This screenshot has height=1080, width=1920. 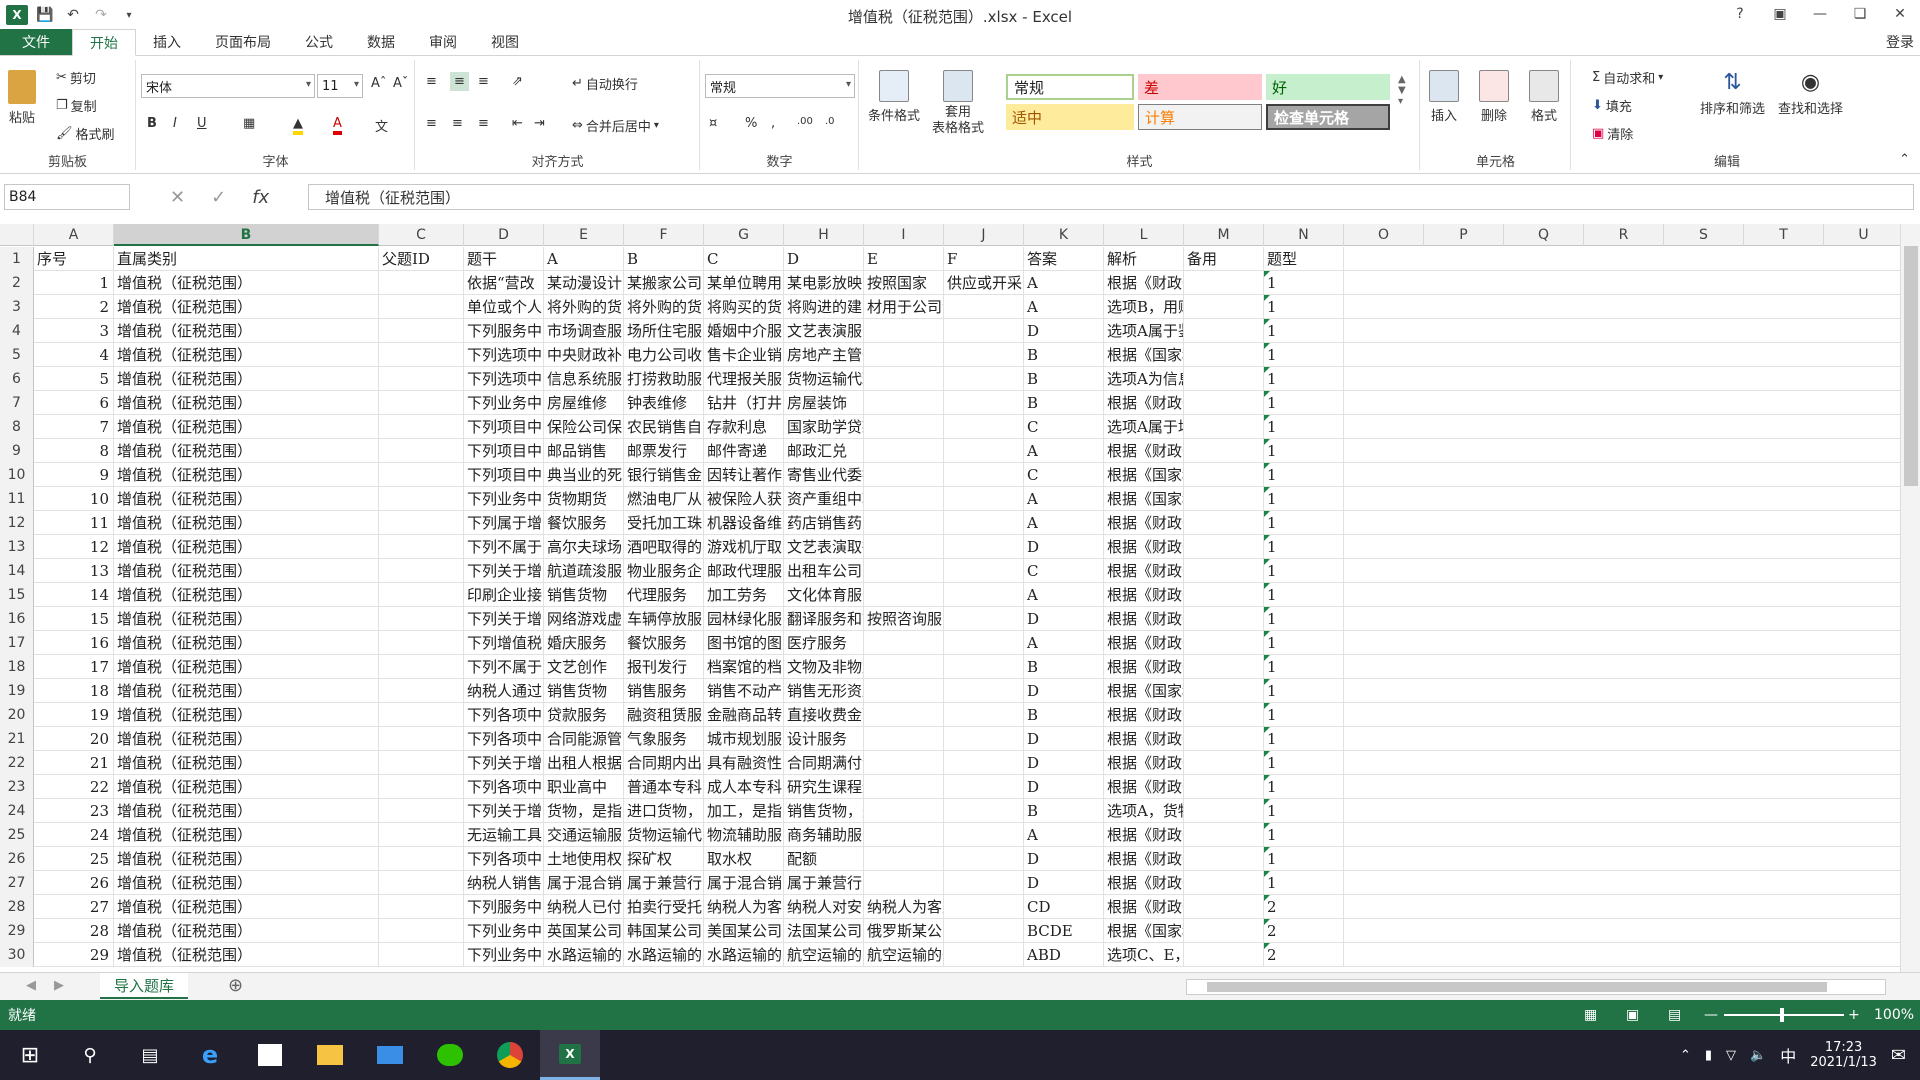 What do you see at coordinates (1624, 235) in the screenshot?
I see `column-header: R` at bounding box center [1624, 235].